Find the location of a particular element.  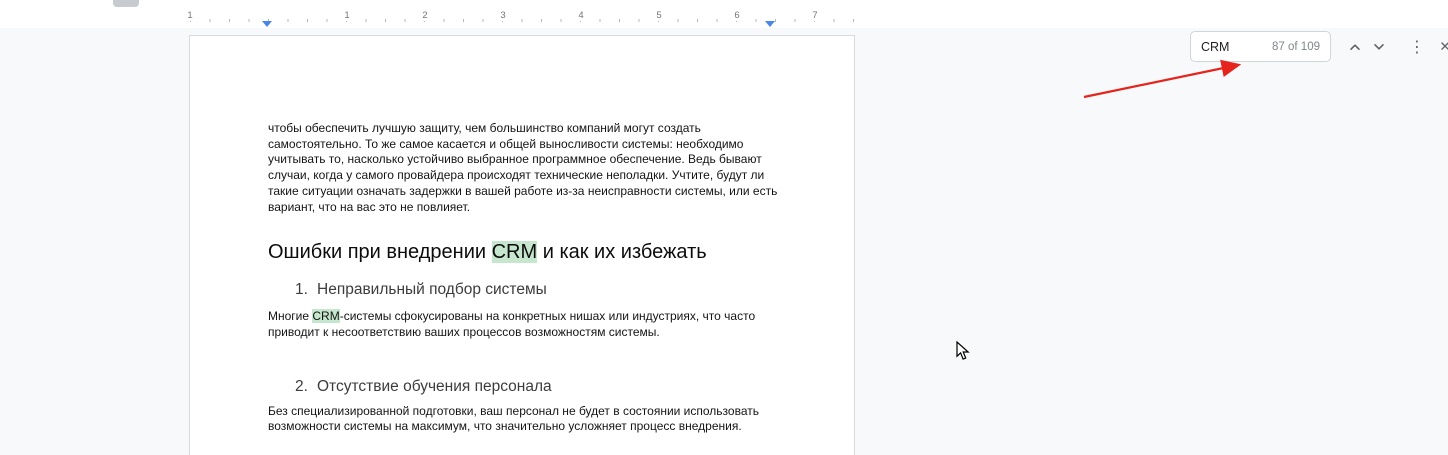

list-item-1-title: Неправильный подбор системы is located at coordinates (432, 290).